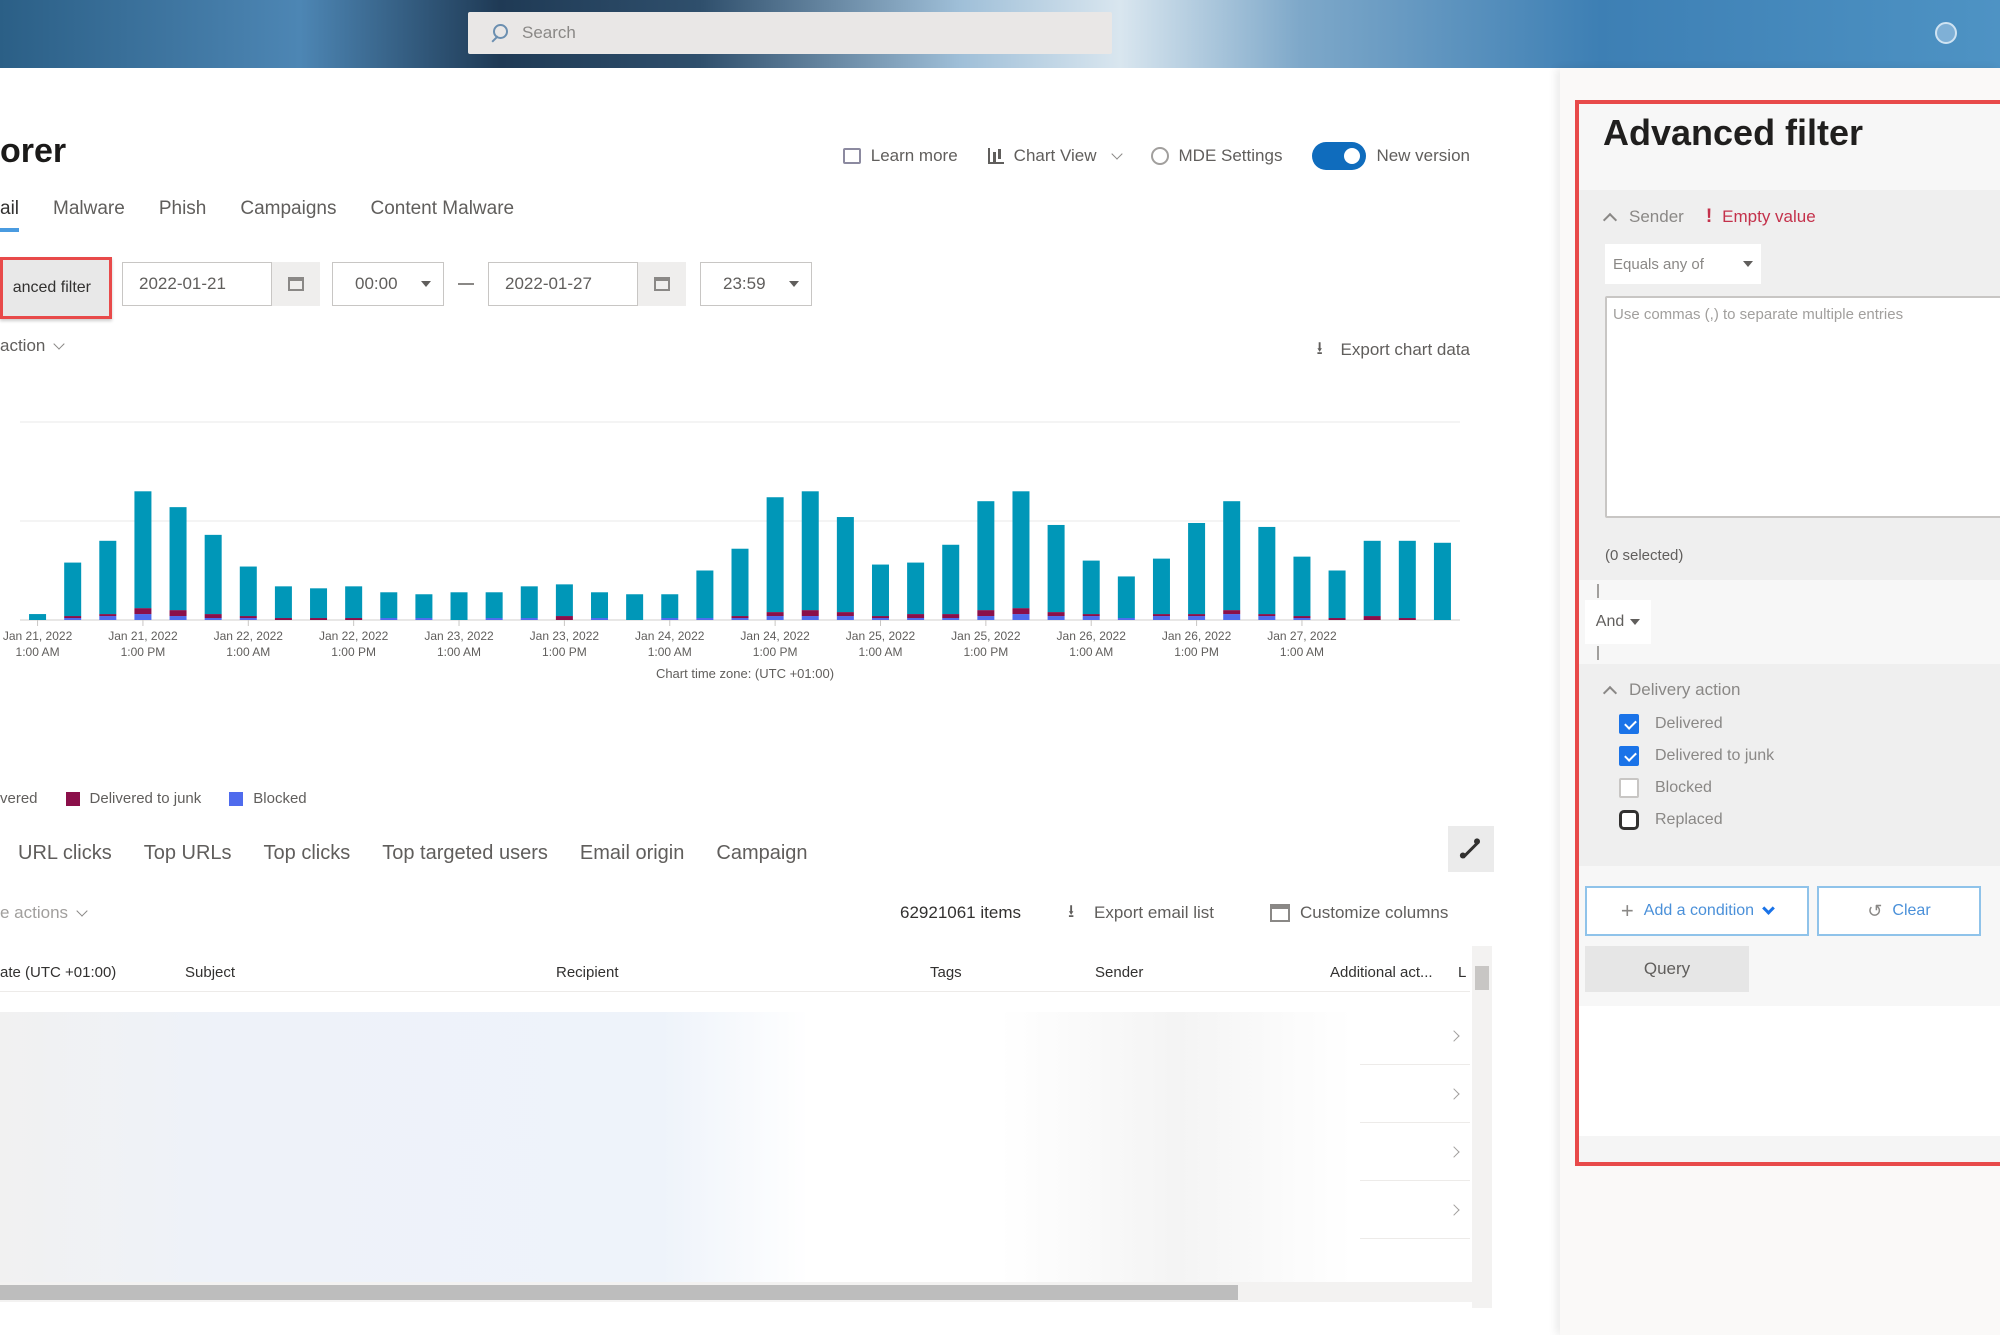  I want to click on search-box: Search, so click(790, 33).